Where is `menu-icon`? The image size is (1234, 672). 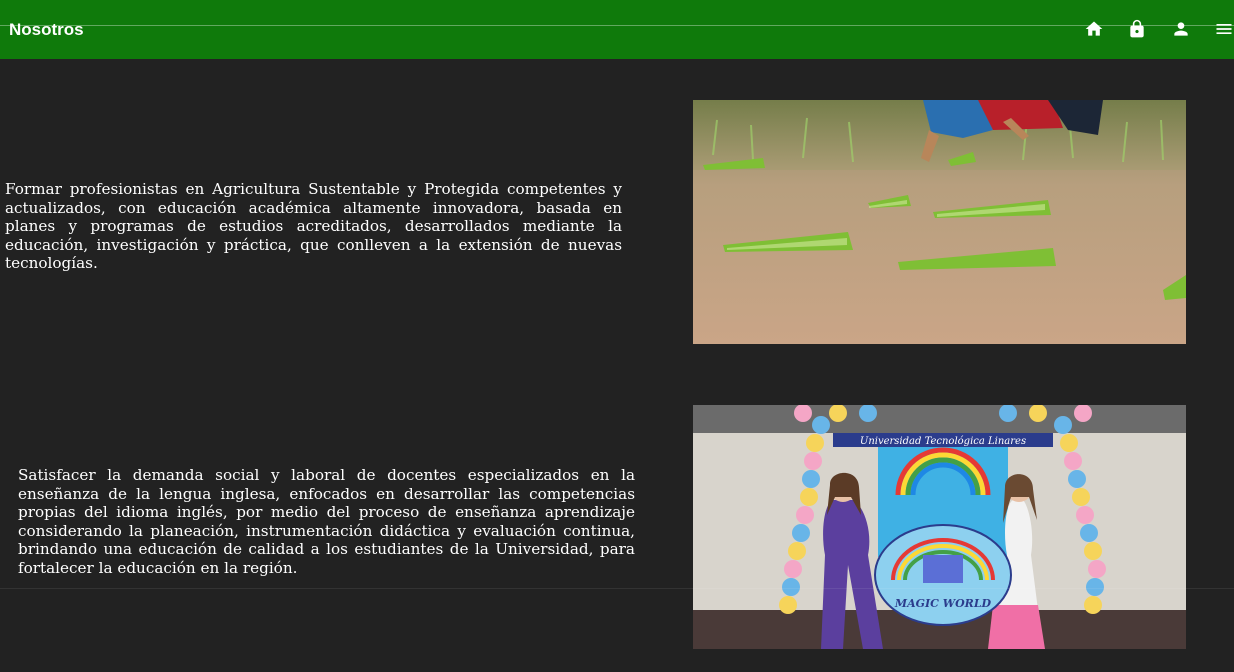
menu-icon is located at coordinates (1224, 29).